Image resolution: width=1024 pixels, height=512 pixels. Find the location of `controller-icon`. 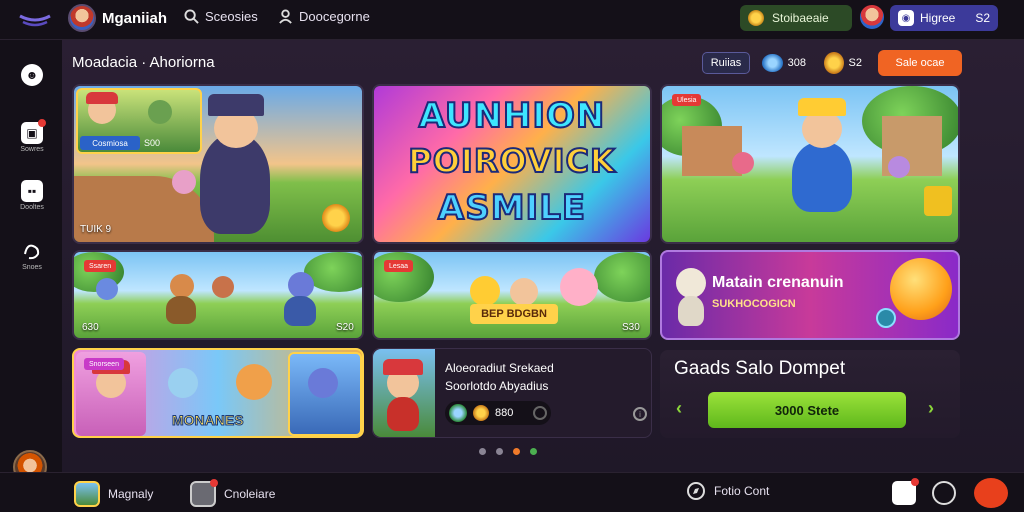

controller-icon is located at coordinates (944, 493).